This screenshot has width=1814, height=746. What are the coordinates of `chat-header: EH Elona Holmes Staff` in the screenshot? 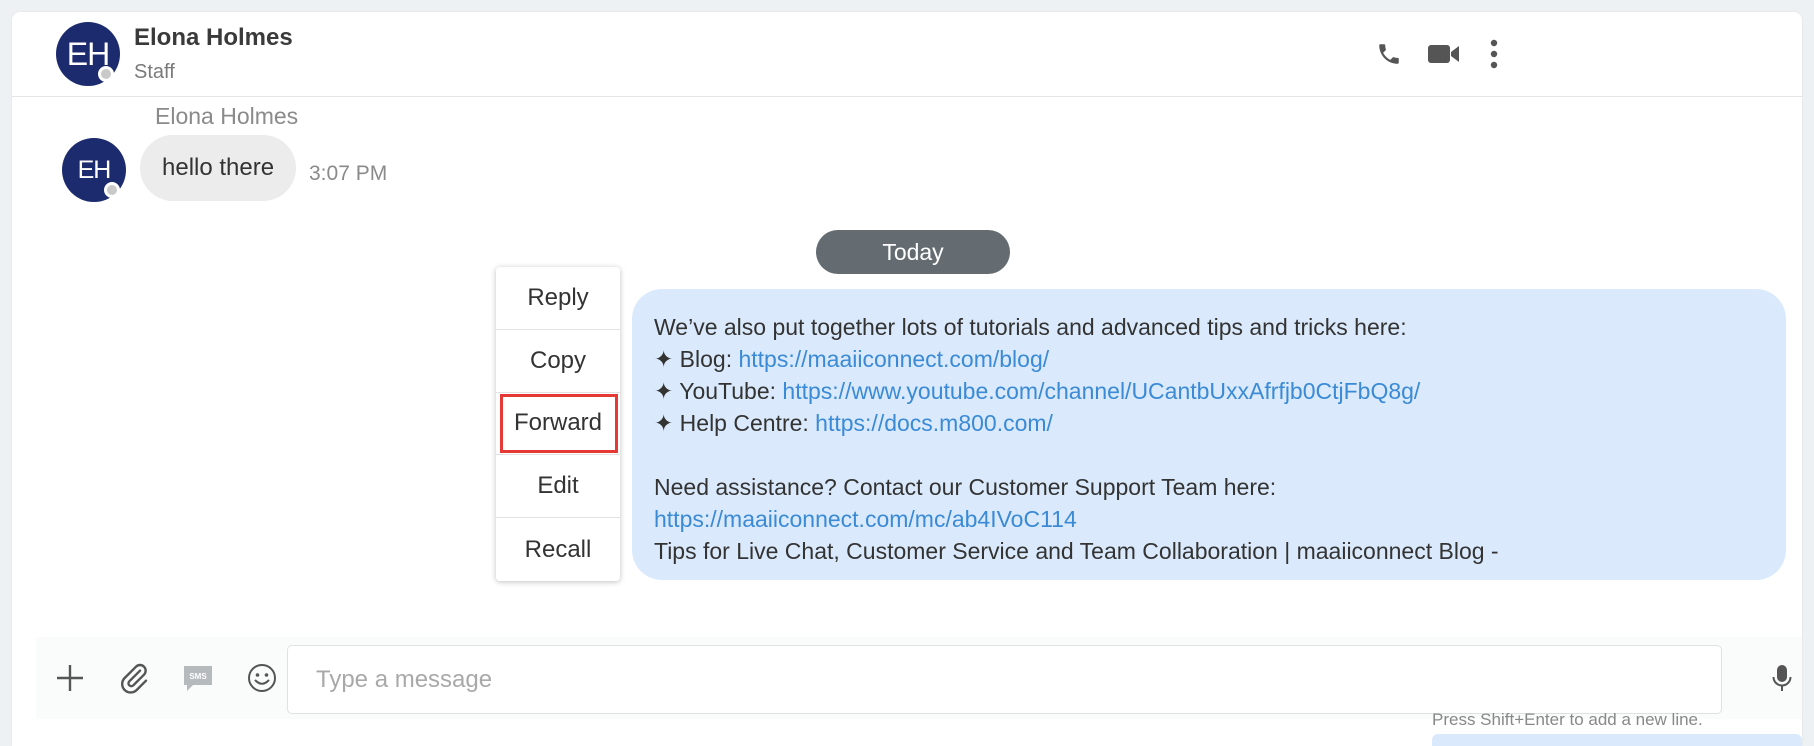 It's located at (907, 54).